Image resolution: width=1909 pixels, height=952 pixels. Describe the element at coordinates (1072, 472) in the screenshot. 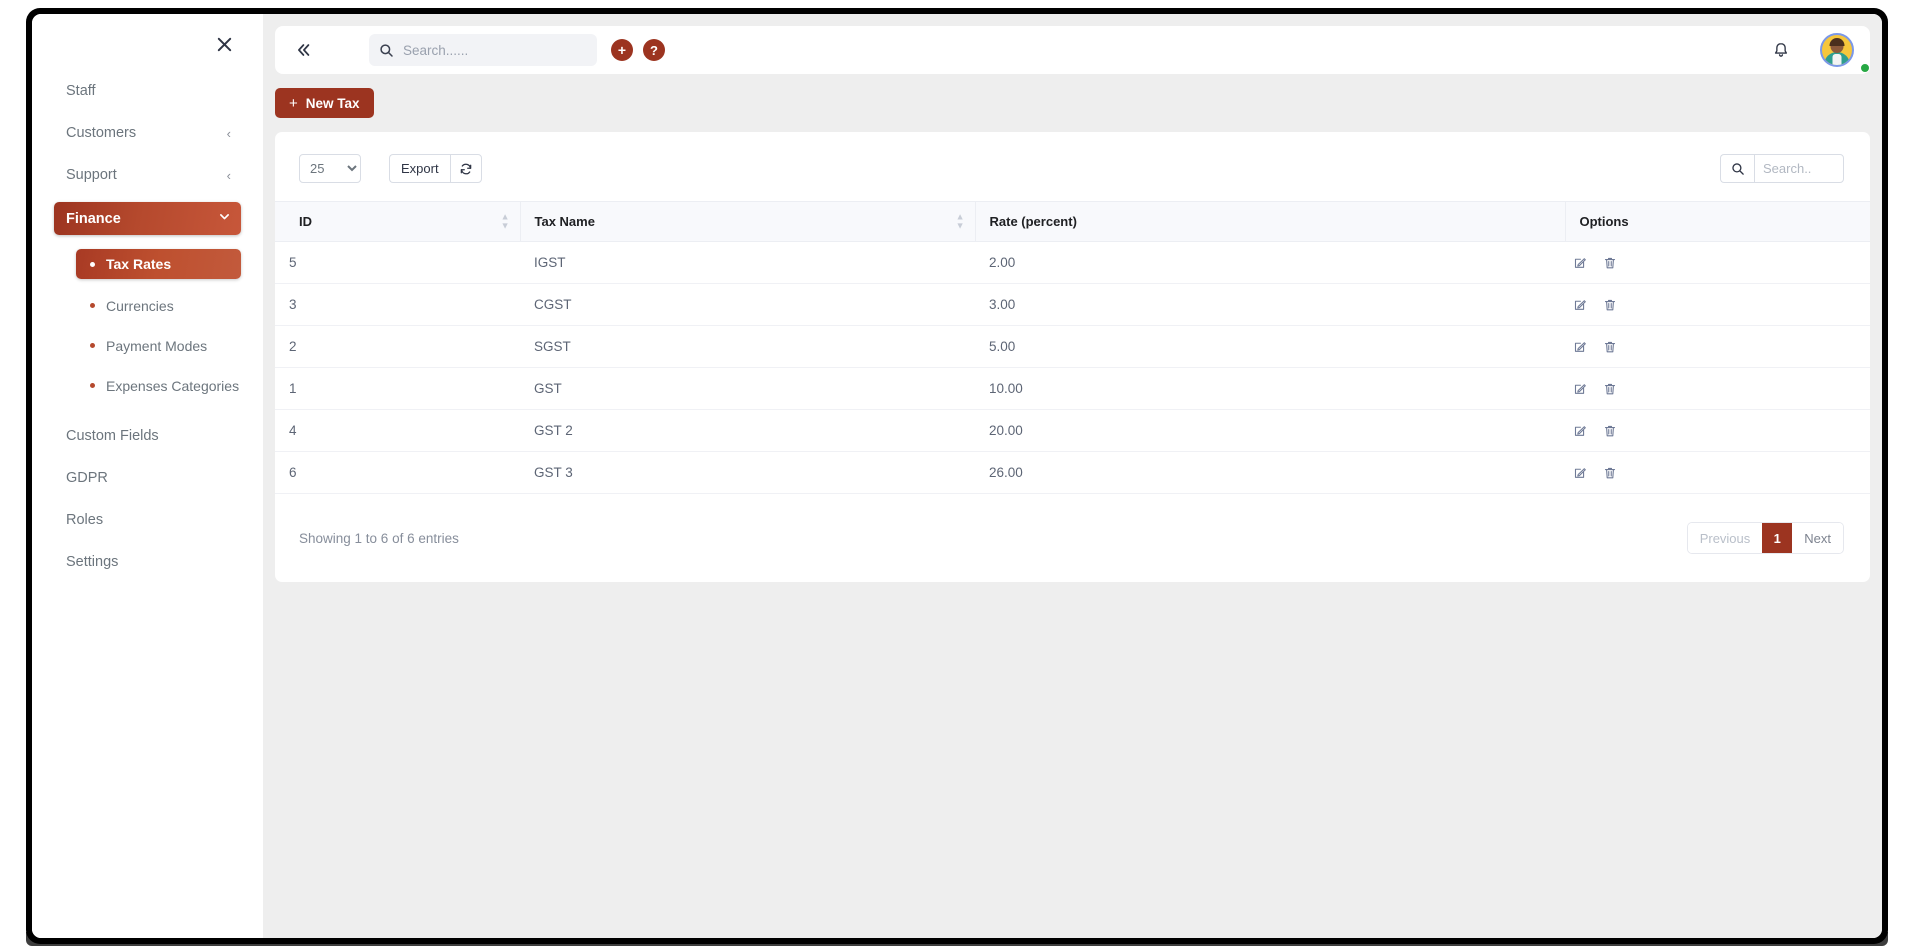

I see `table-row: 6 GST 3 26.00` at that location.